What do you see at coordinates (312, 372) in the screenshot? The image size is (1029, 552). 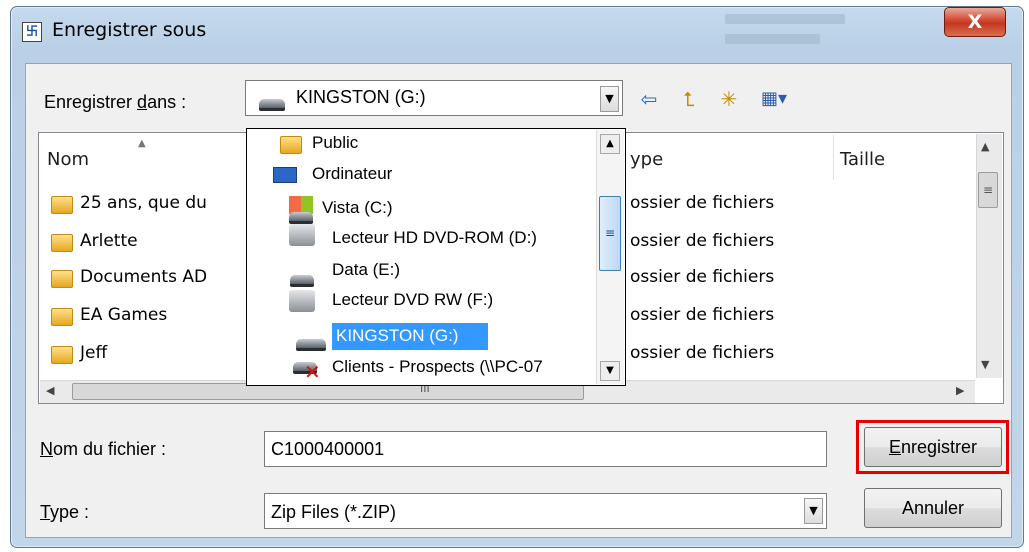 I see `error-x-icon: ✕` at bounding box center [312, 372].